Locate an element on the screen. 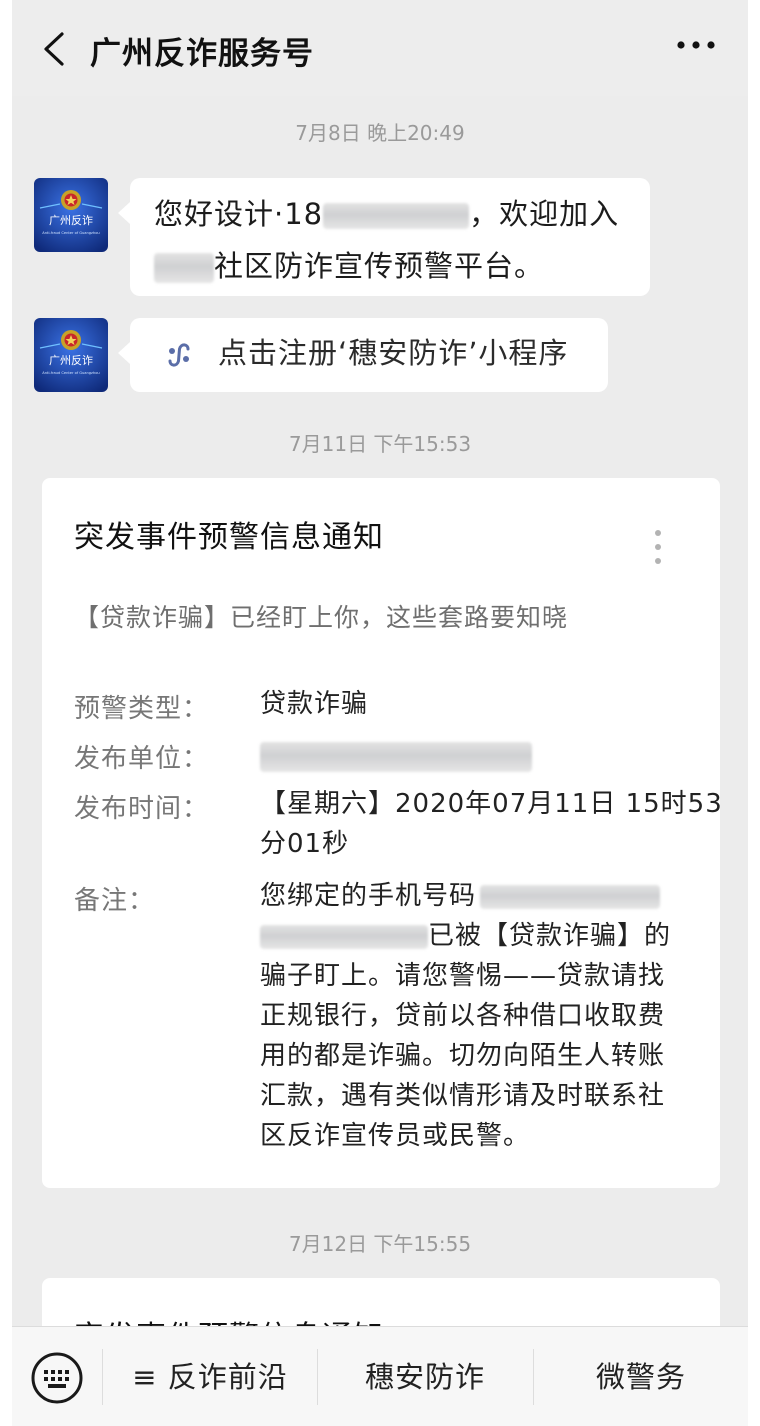  welcome-message-bubble: 您好设计·18 ，欢迎加入 社区防诈宣传预警平台。 is located at coordinates (384, 237).